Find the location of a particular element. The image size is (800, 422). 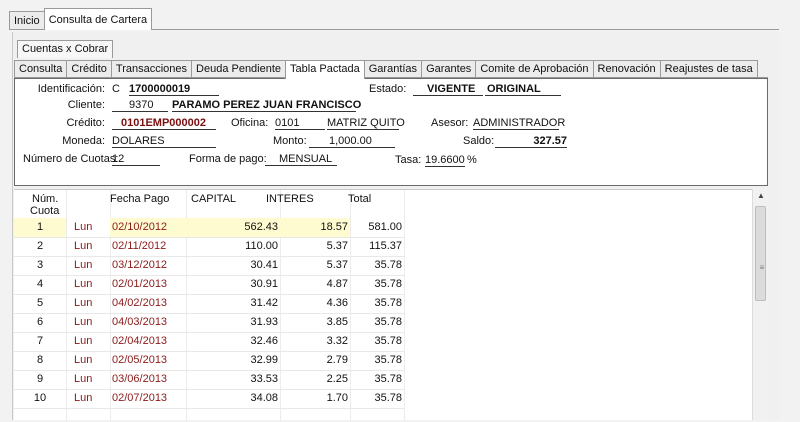

identificacion-label: Identificación: is located at coordinates (71, 89).